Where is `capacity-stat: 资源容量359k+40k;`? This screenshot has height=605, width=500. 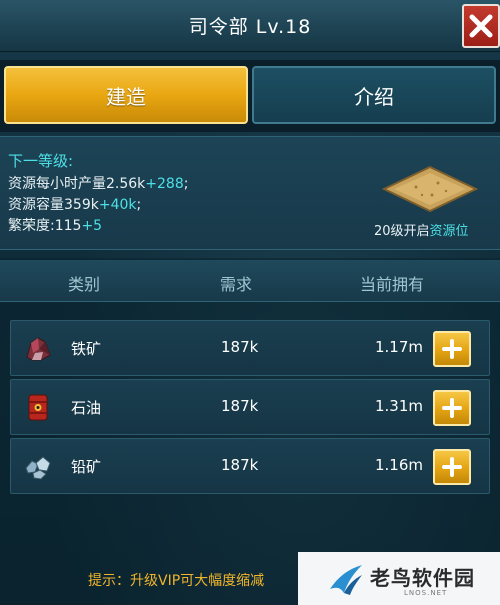 capacity-stat: 资源容量359k+40k; is located at coordinates (74, 204).